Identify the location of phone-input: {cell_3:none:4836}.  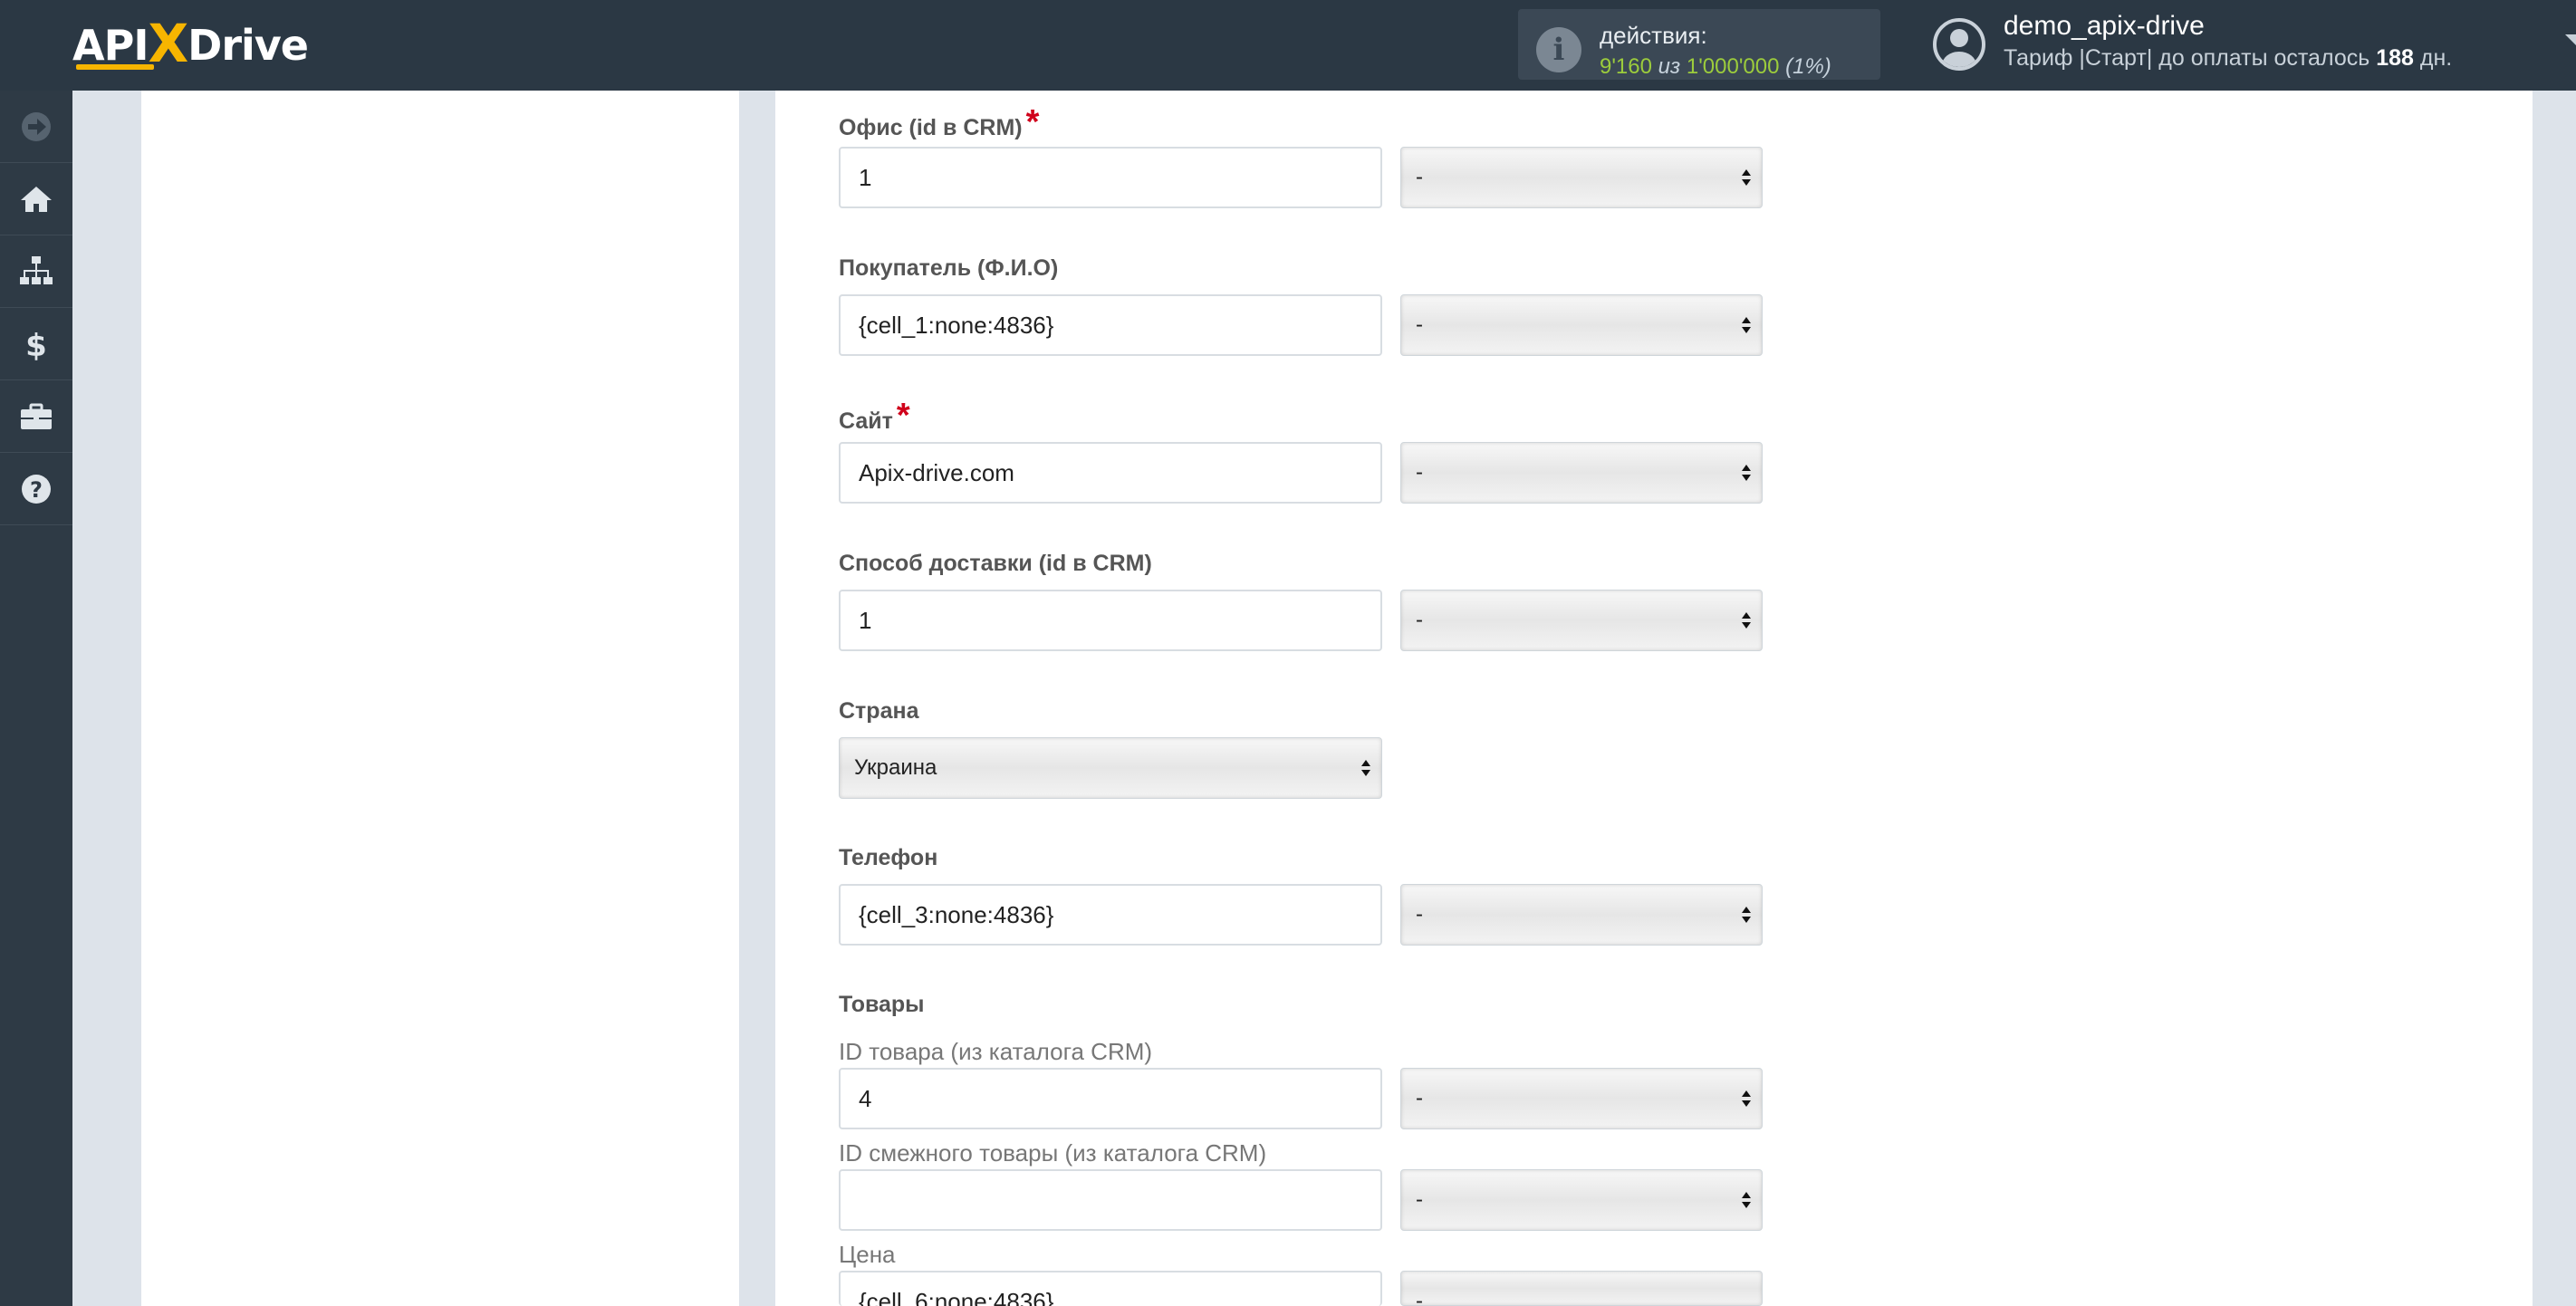
(1110, 915).